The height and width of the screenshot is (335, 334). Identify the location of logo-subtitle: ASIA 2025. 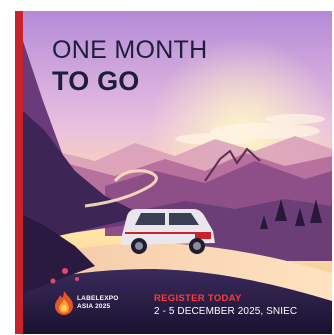
(94, 306).